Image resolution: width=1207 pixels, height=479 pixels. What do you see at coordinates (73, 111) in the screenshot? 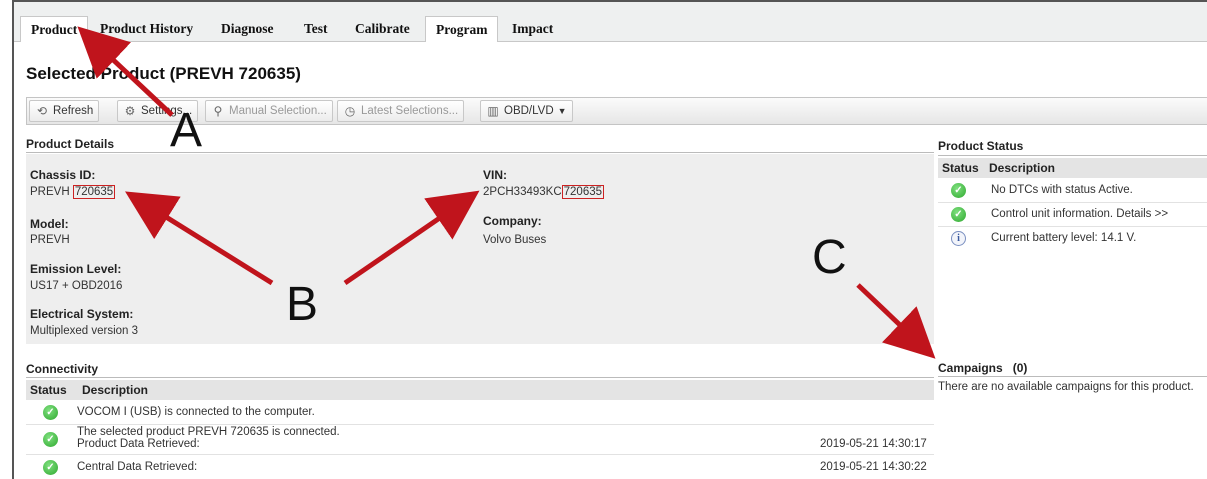
I see `refresh-label: Refresh` at bounding box center [73, 111].